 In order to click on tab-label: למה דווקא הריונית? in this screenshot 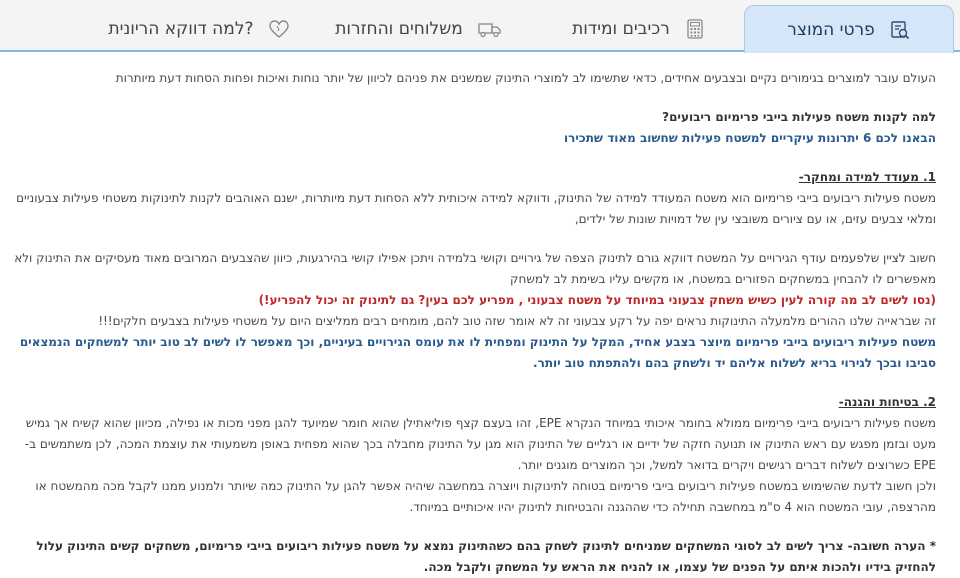, I will do `click(181, 29)`.